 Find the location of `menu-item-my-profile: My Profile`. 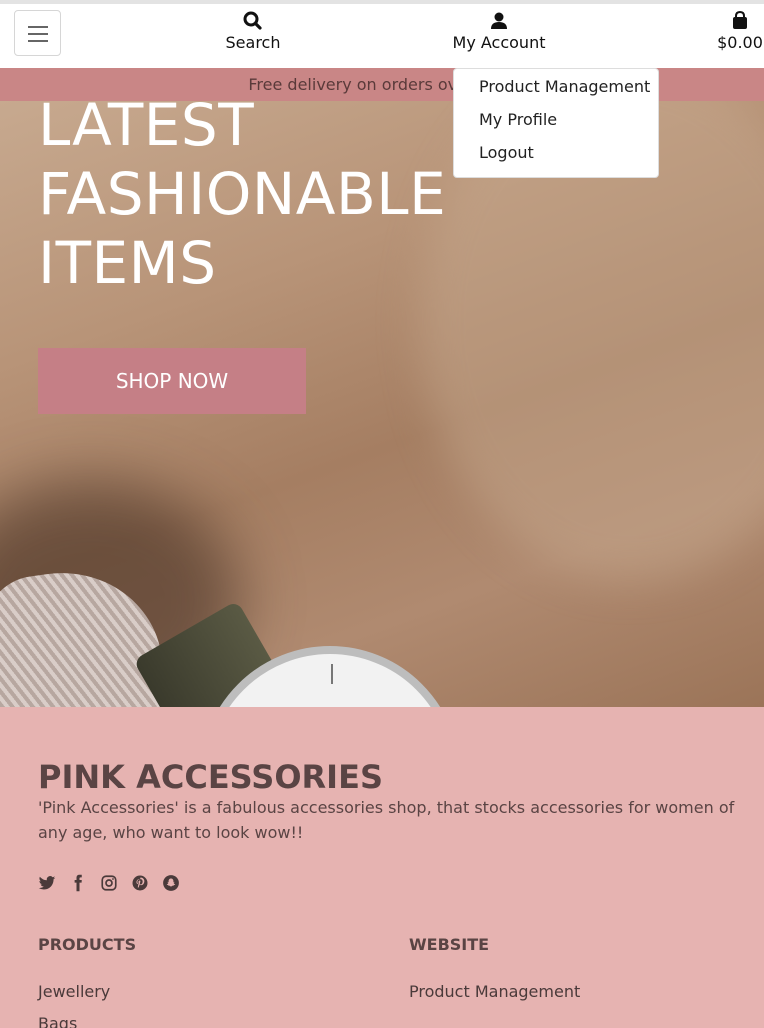

menu-item-my-profile: My Profile is located at coordinates (556, 124).